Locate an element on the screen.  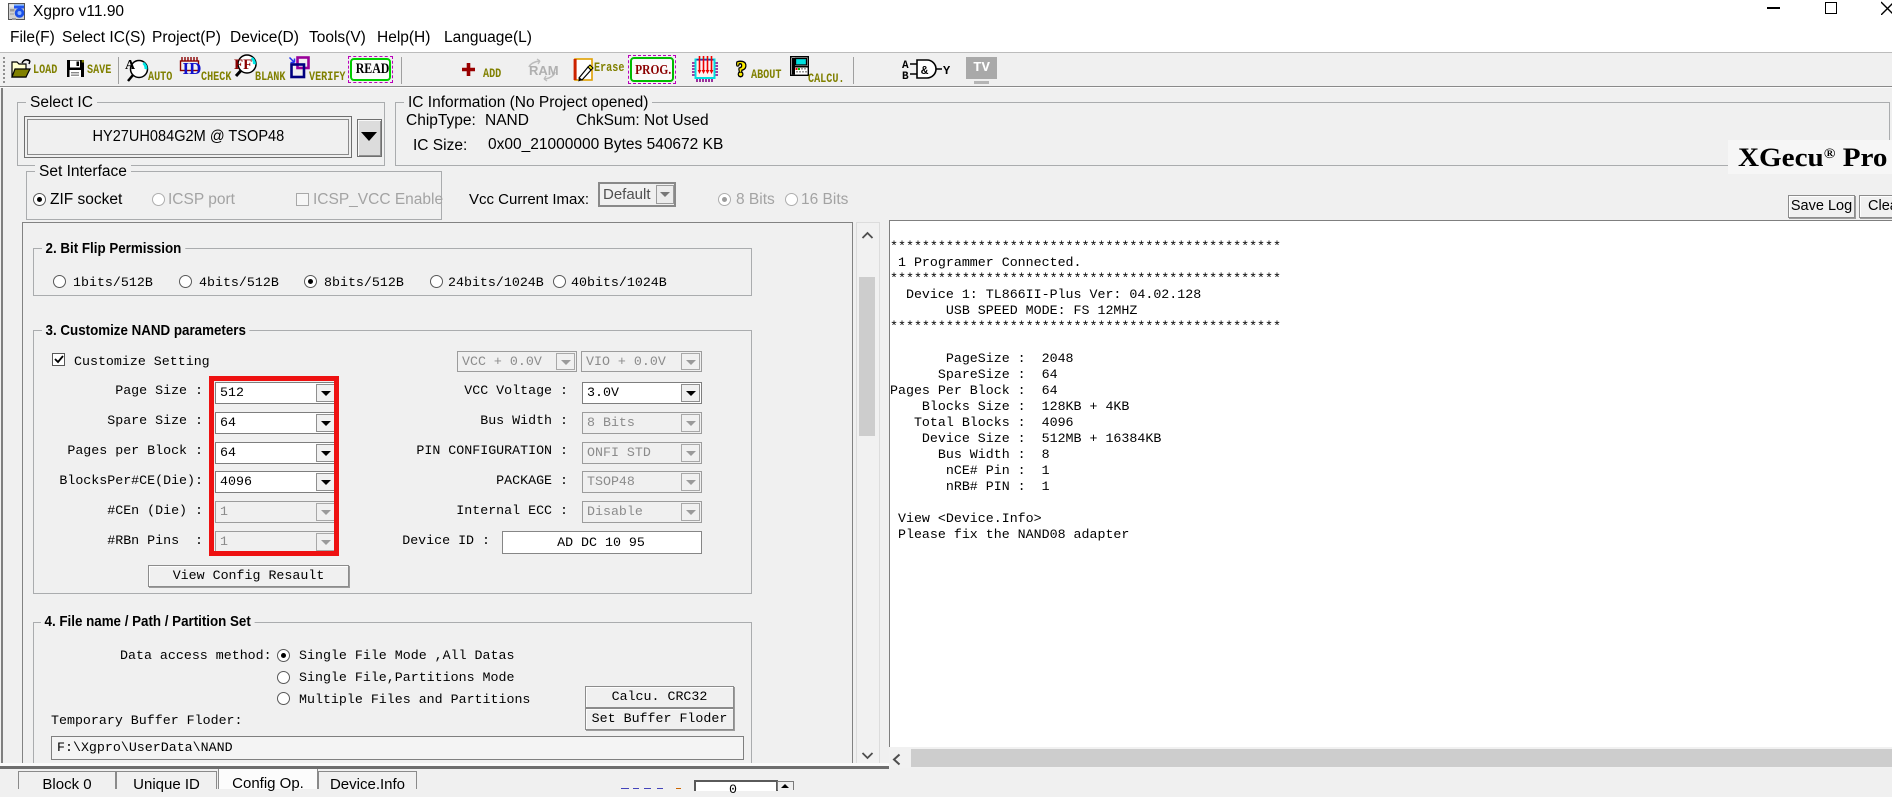
svg-text: Y is located at coordinates (946, 71).